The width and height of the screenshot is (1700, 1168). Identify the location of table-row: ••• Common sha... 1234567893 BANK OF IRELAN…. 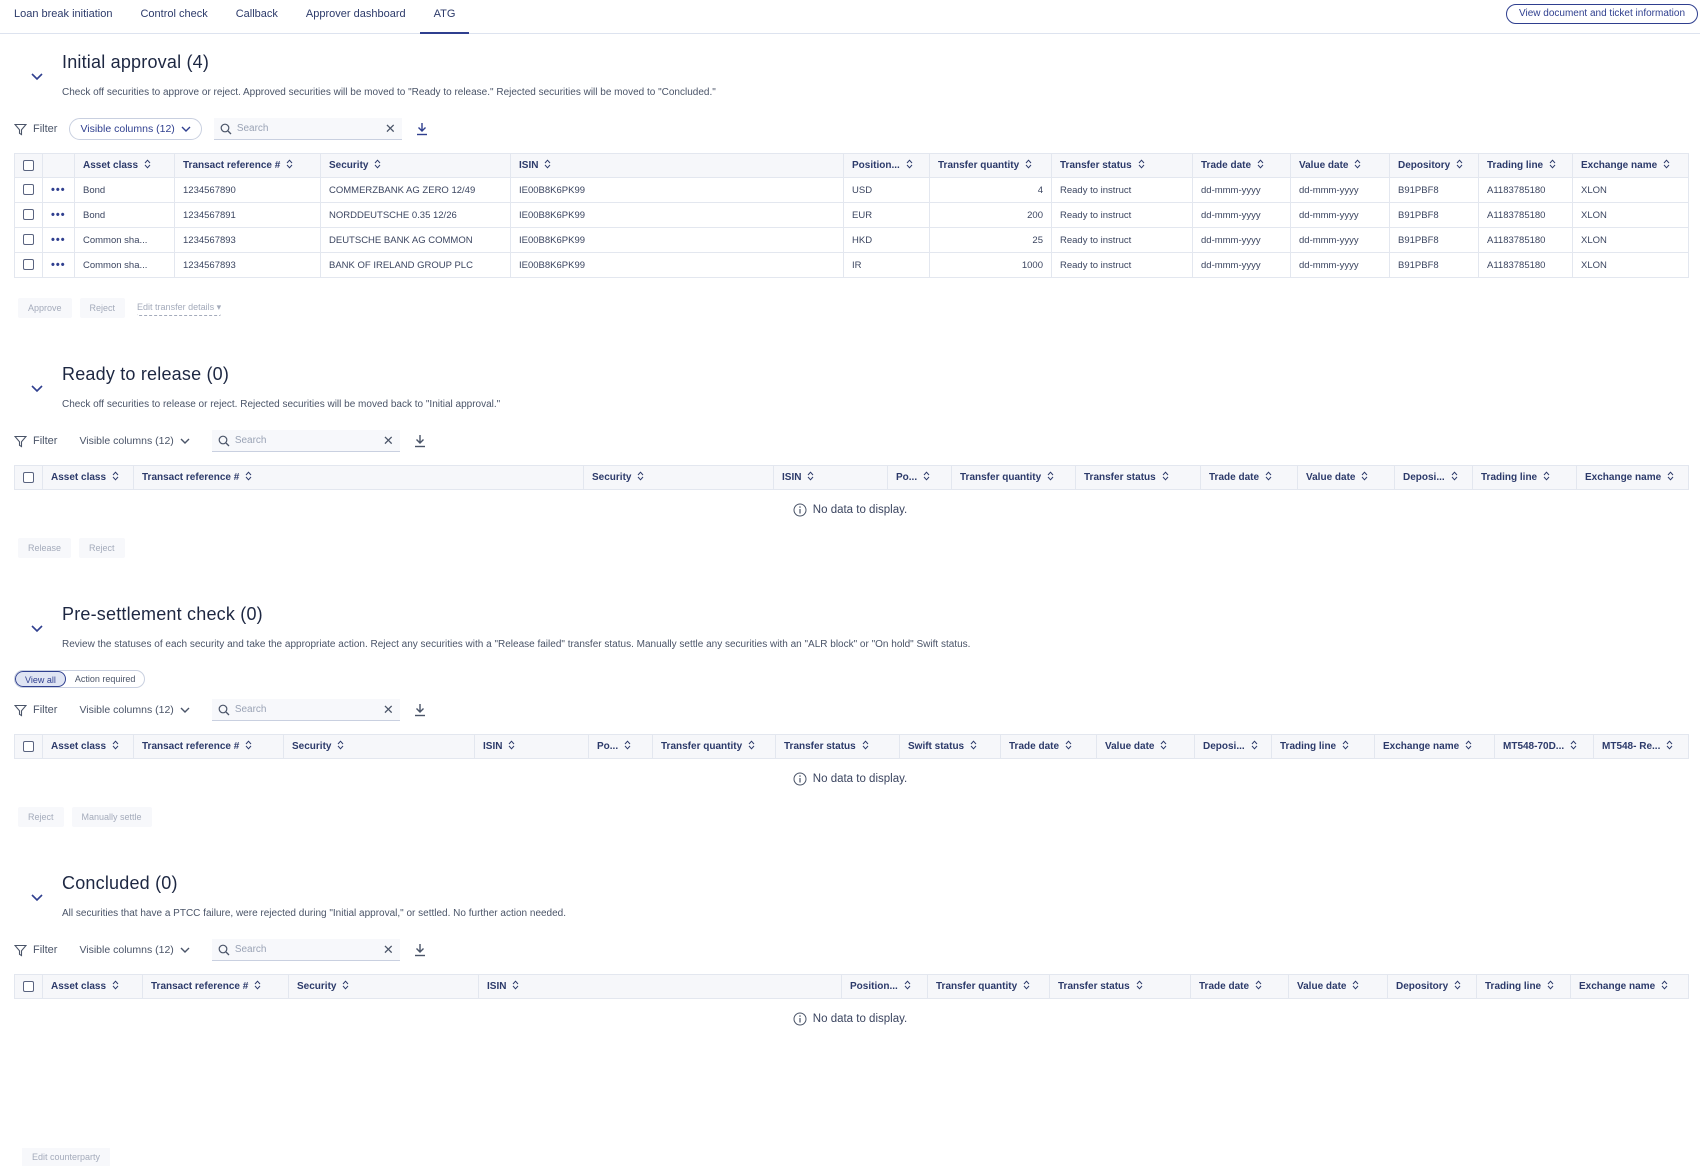
(851, 265).